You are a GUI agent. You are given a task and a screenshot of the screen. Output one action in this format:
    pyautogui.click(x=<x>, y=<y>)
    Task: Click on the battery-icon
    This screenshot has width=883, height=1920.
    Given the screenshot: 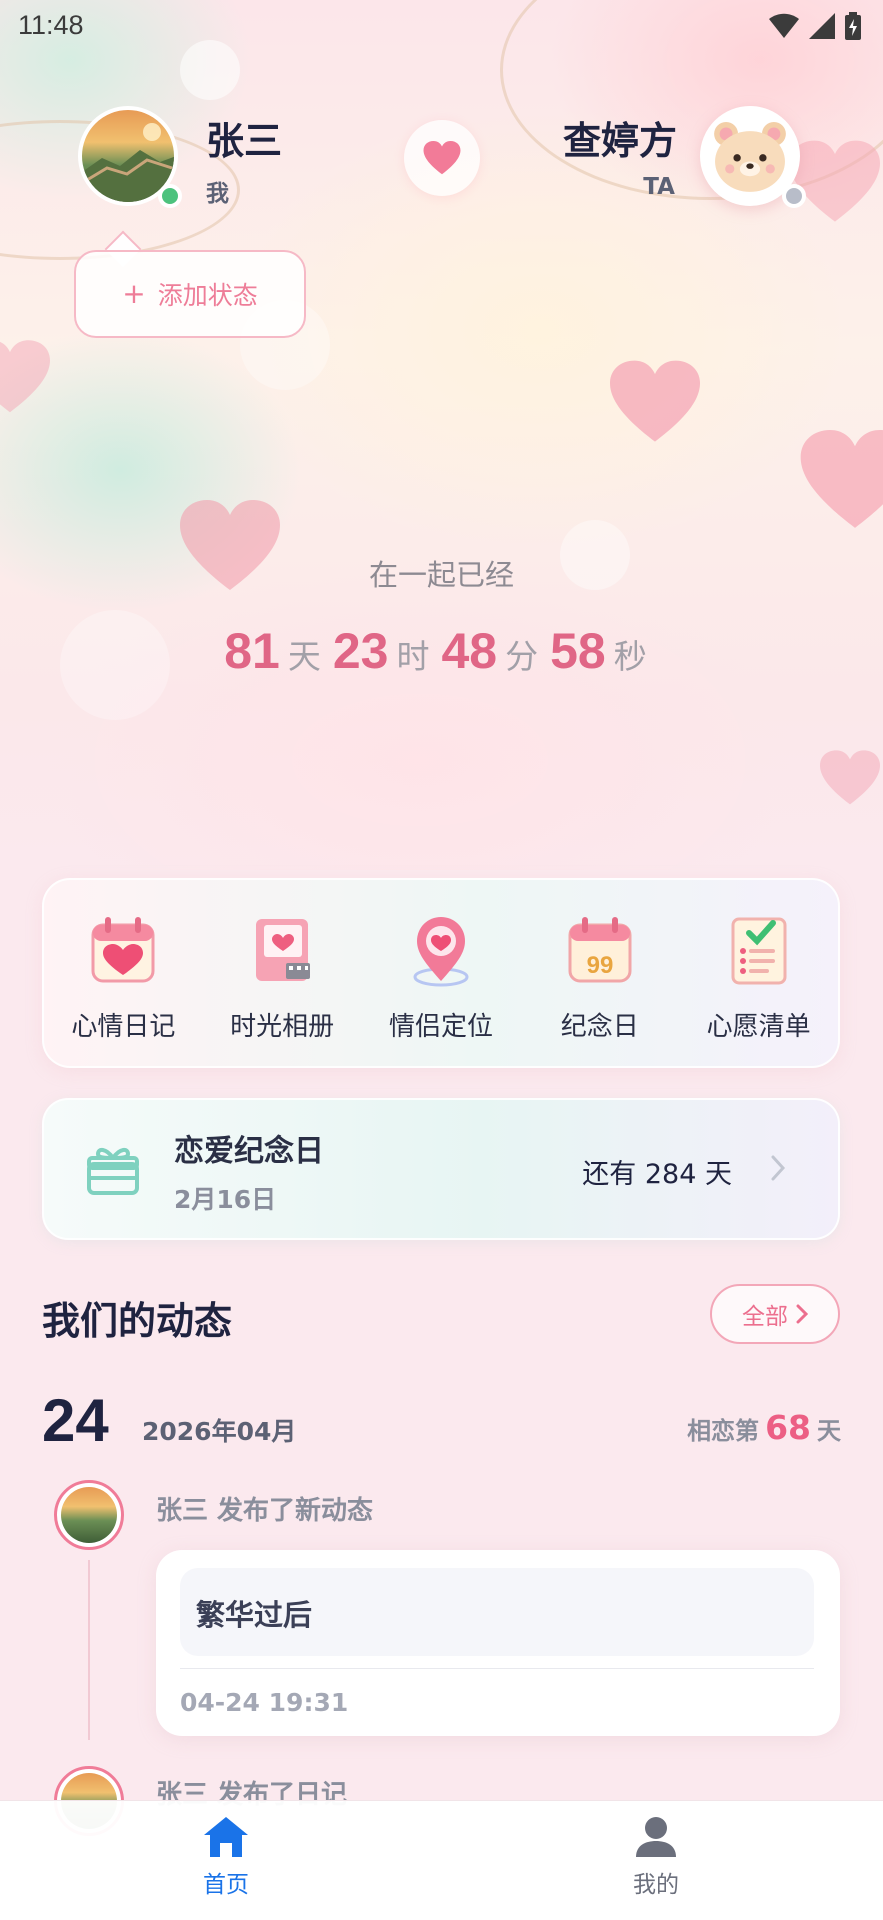 What is the action you would take?
    pyautogui.click(x=853, y=26)
    